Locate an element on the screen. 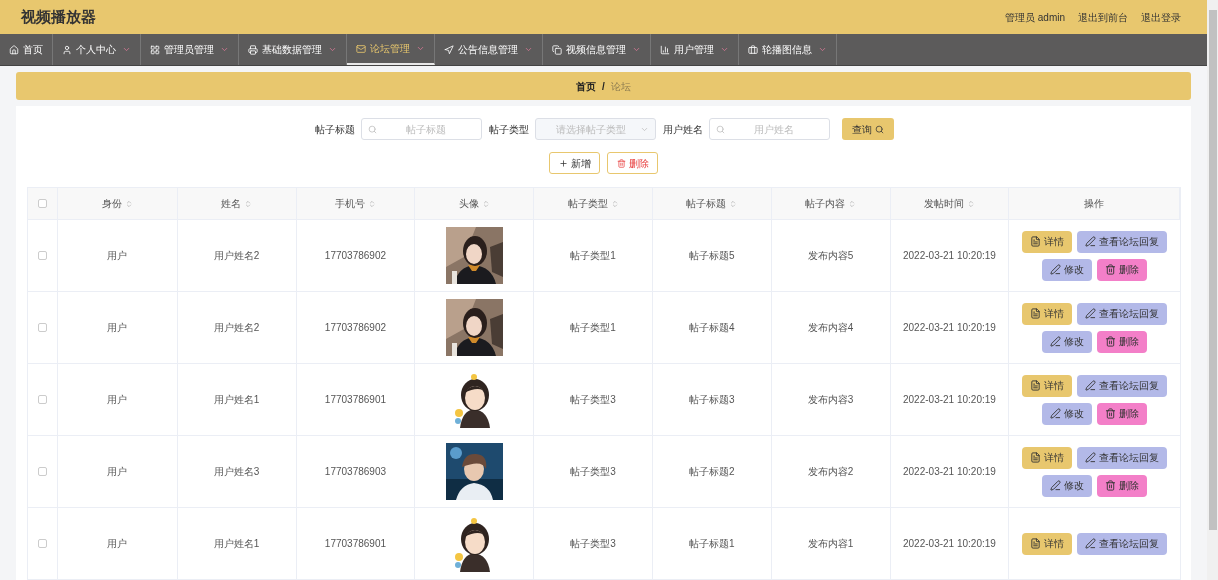  column-header: 姓名 is located at coordinates (231, 203).